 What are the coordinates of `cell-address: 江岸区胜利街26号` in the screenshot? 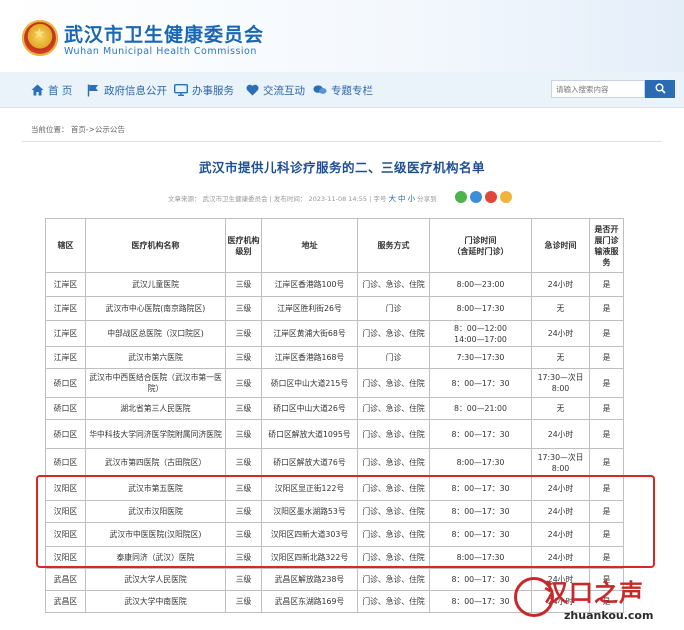 It's located at (309, 308).